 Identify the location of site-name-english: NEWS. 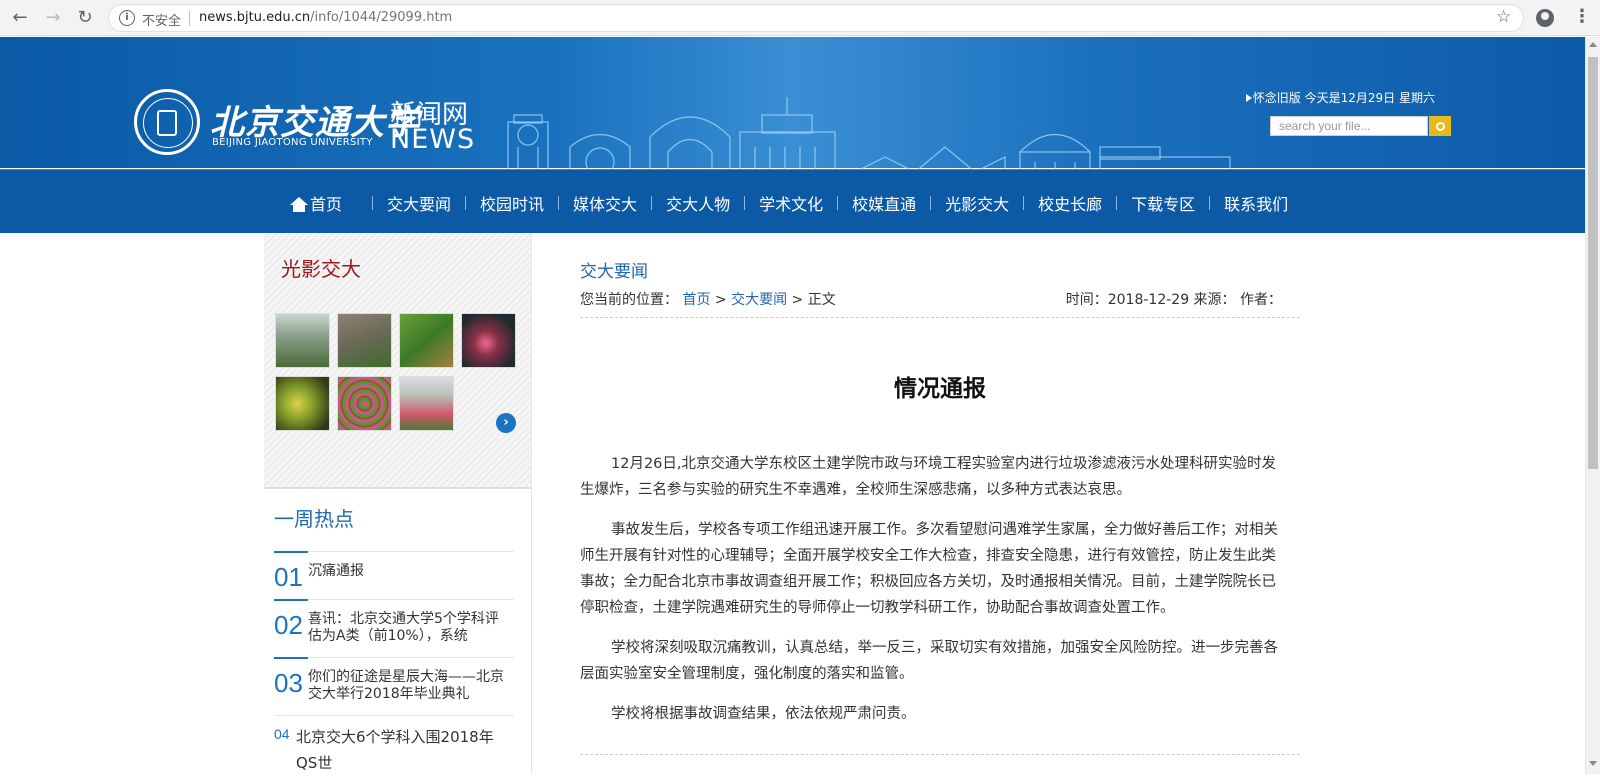
(433, 139).